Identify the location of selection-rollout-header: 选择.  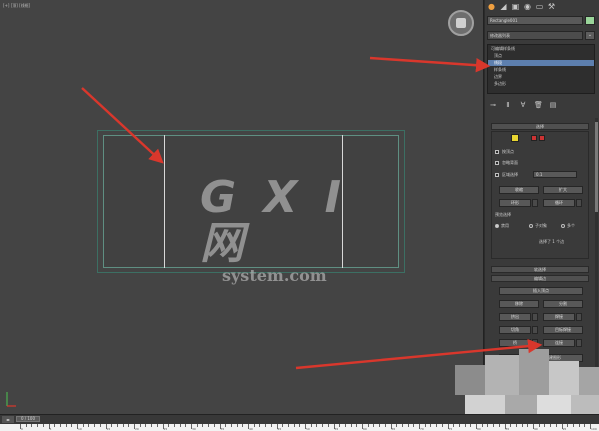
(540, 126).